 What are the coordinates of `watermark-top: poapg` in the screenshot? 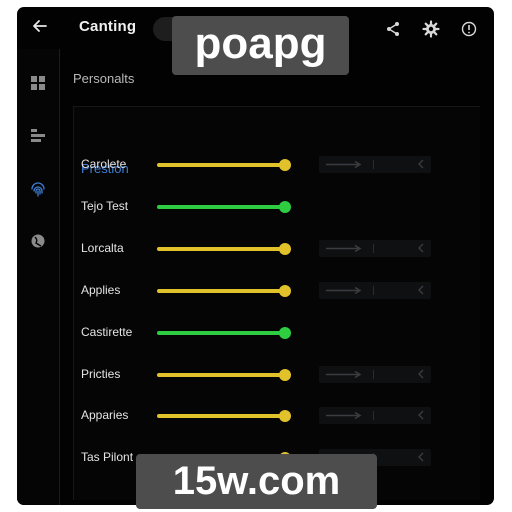 It's located at (260, 45).